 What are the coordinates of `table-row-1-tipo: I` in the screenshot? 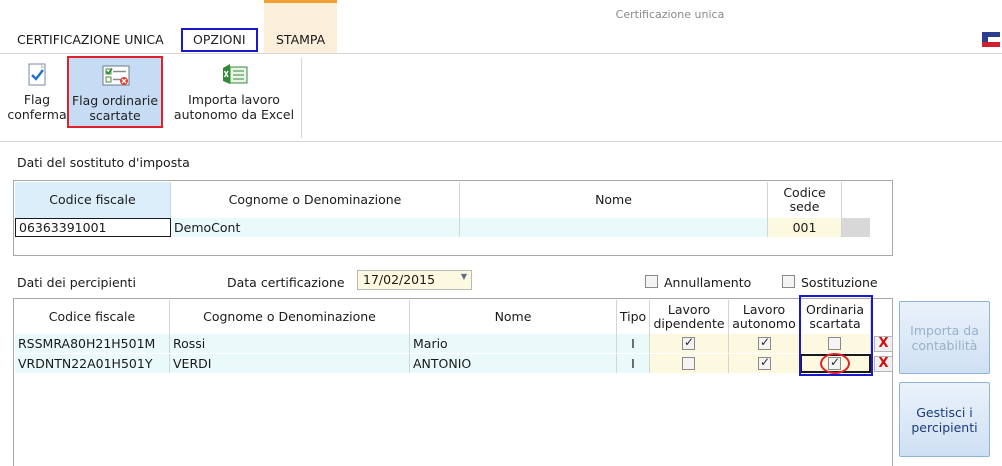 It's located at (633, 343).